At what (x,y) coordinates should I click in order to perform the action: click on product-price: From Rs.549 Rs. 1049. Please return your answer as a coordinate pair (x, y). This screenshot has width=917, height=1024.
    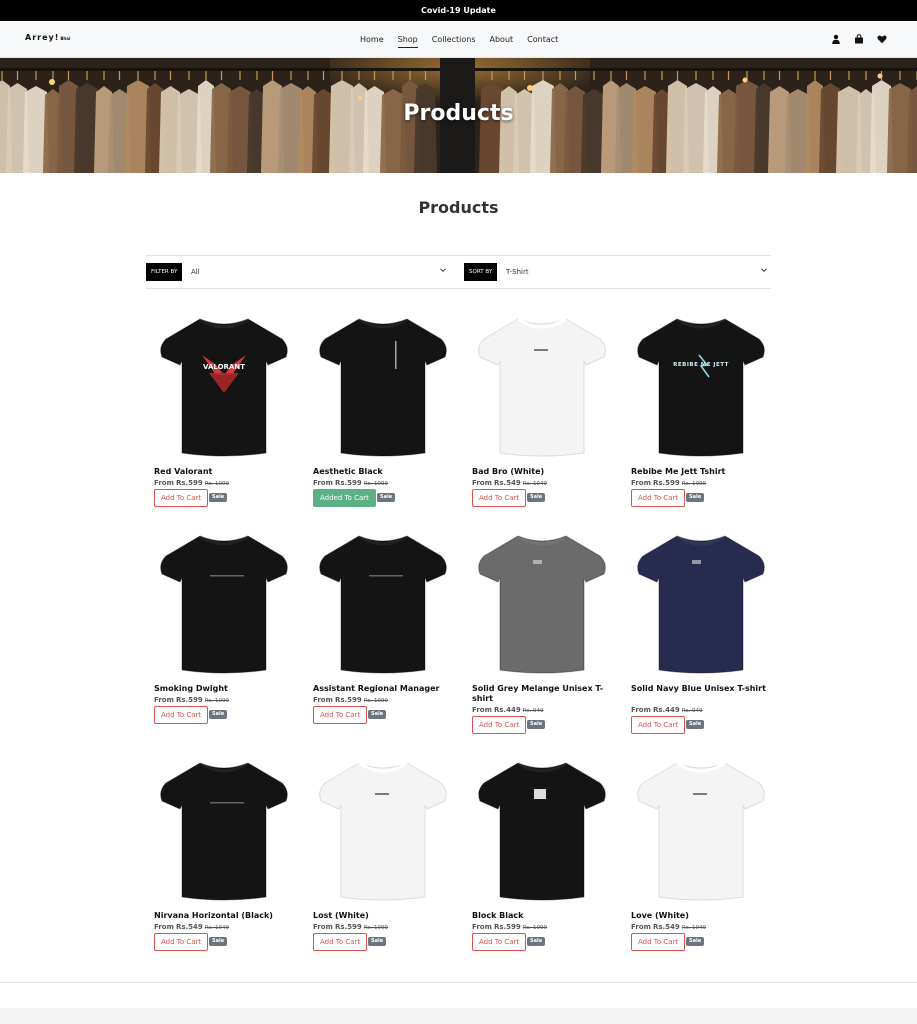
    Looking at the image, I should click on (668, 927).